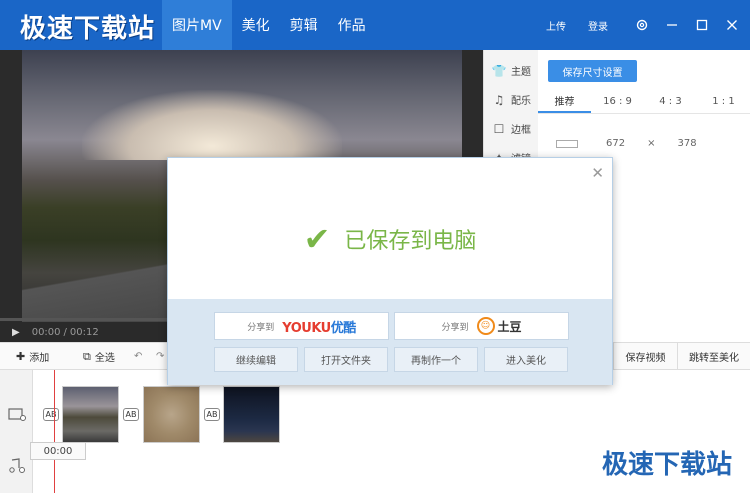  Describe the element at coordinates (672, 25) in the screenshot. I see `minimize-icon` at that location.